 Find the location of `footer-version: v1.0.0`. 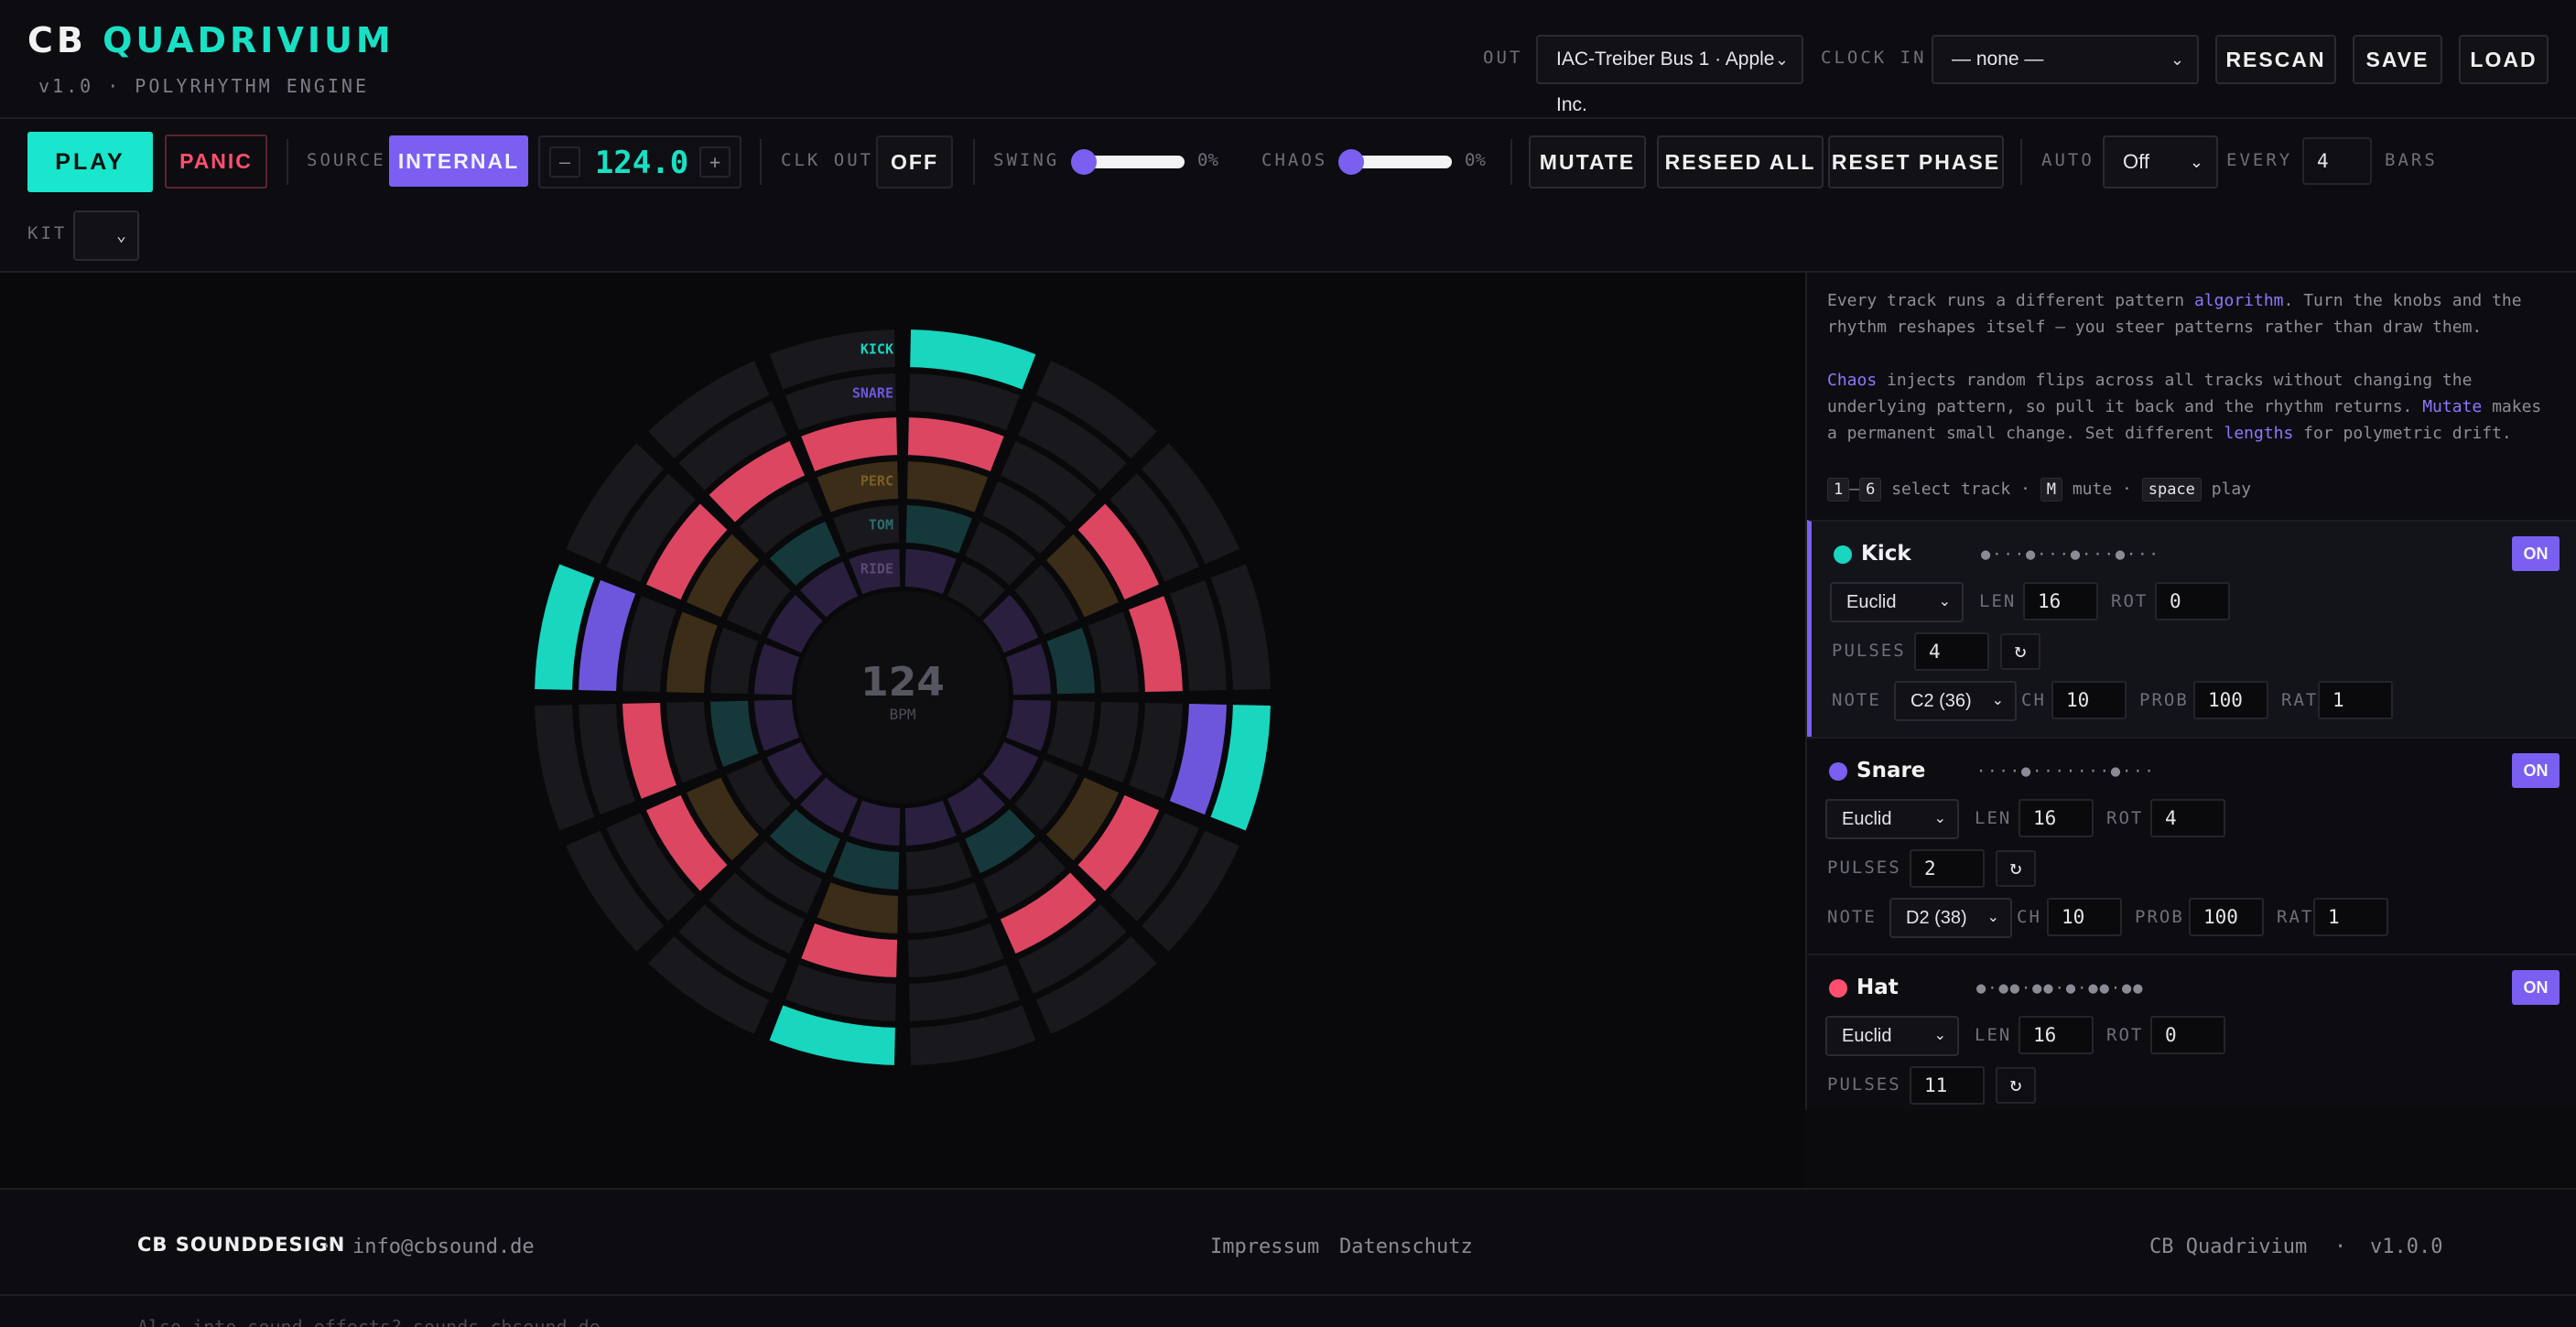

footer-version: v1.0.0 is located at coordinates (2406, 1246).